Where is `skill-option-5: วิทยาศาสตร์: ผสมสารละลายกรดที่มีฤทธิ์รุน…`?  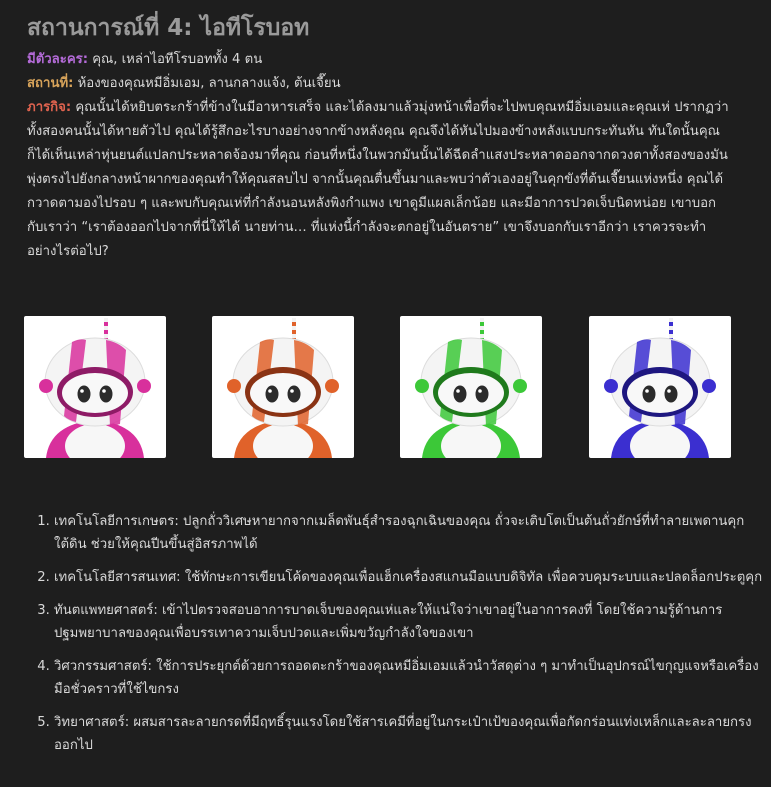 skill-option-5: วิทยาศาสตร์: ผสมสารละลายกรดที่มีฤทธิ์รุน… is located at coordinates (410, 734).